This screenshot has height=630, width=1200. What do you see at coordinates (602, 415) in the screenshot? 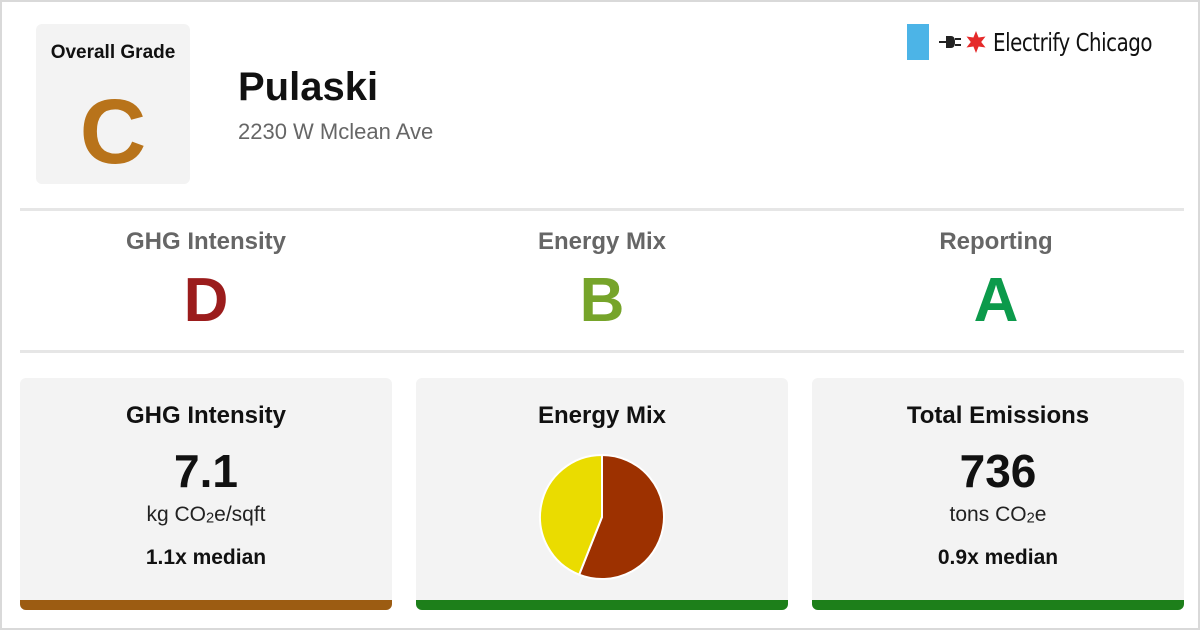
I see `mix-card-title: Energy Mix` at bounding box center [602, 415].